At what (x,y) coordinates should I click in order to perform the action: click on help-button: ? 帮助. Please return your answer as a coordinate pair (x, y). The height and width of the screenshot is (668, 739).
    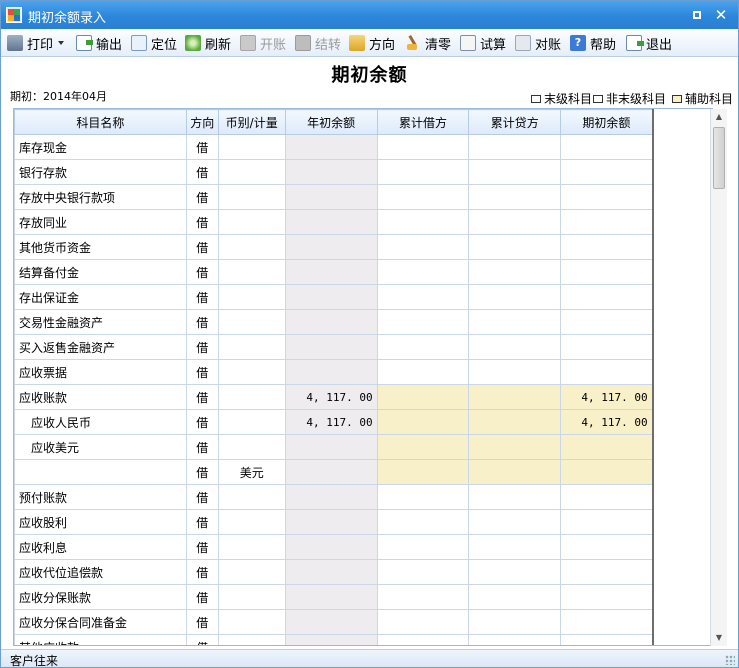
    Looking at the image, I should click on (593, 43).